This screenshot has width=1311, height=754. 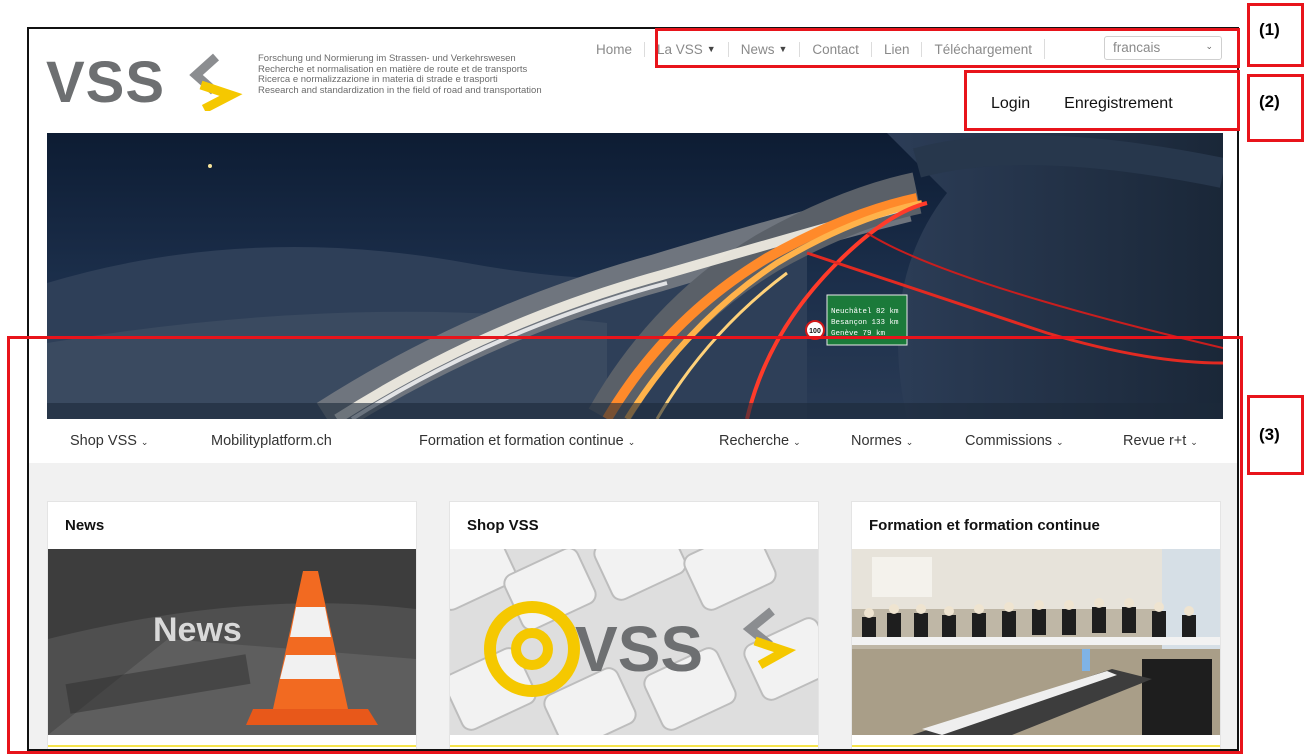 What do you see at coordinates (105, 80) in the screenshot?
I see `logo-text: VSS` at bounding box center [105, 80].